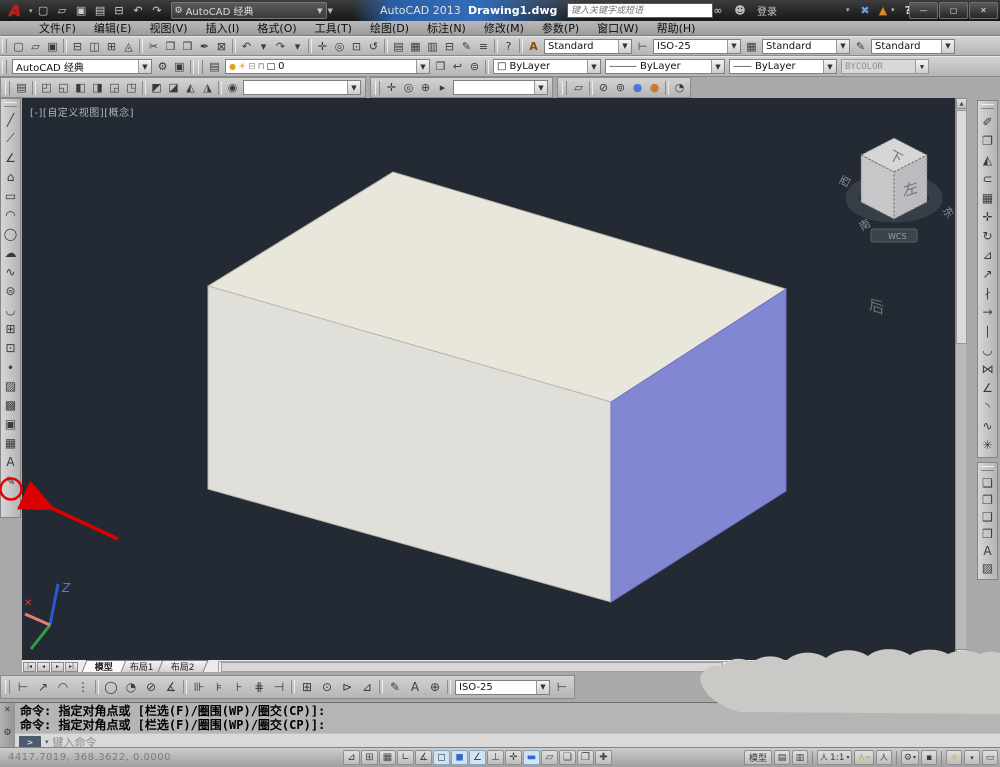  What do you see at coordinates (207, 88) in the screenshot?
I see `nw-isometric-icon: ◮` at bounding box center [207, 88].